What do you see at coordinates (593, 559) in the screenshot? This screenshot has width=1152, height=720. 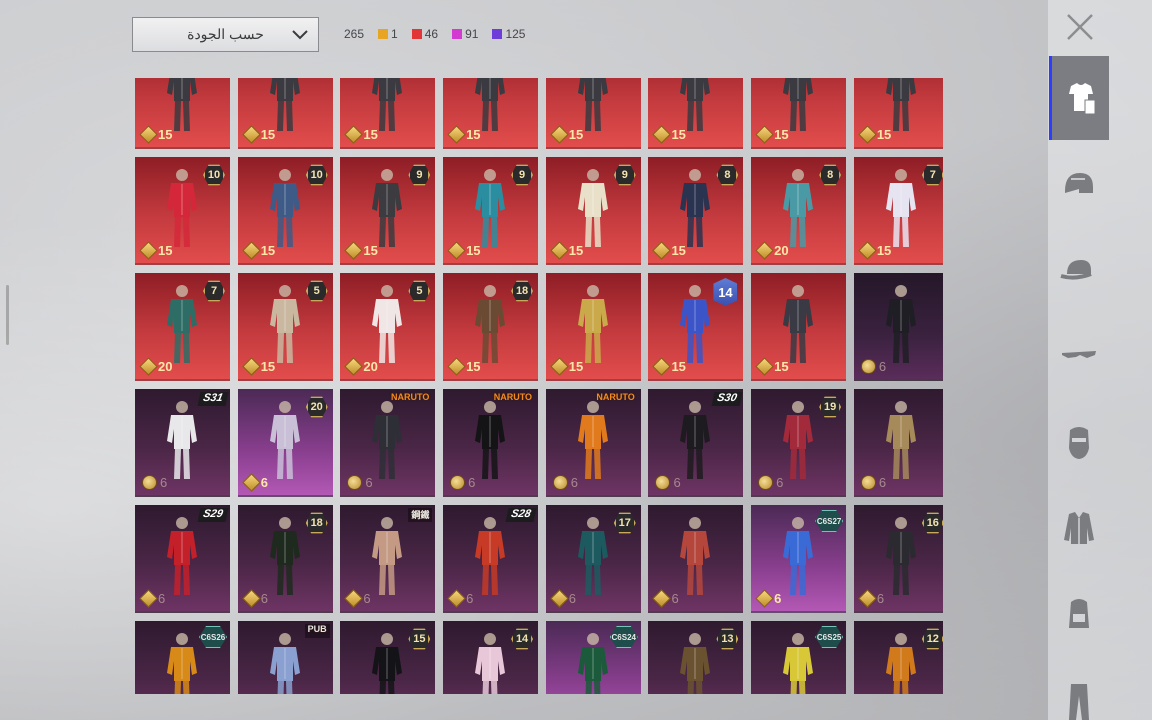 I see `item-card: 17 6` at bounding box center [593, 559].